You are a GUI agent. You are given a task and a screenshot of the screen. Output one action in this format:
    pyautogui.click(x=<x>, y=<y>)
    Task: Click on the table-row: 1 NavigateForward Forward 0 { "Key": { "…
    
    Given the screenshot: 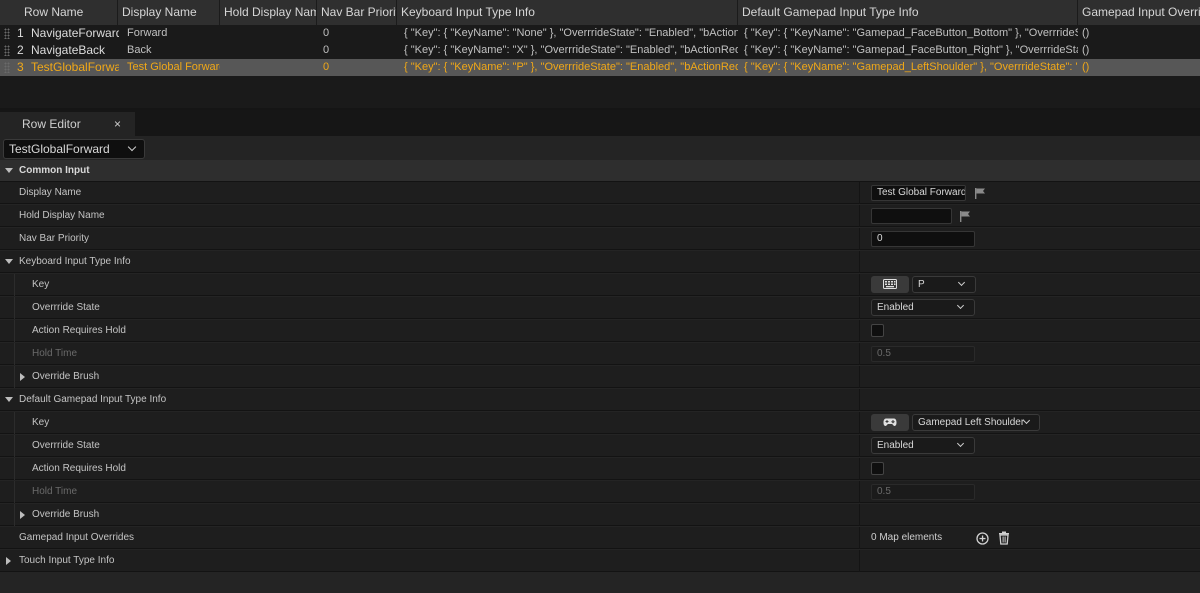 What is the action you would take?
    pyautogui.click(x=600, y=33)
    